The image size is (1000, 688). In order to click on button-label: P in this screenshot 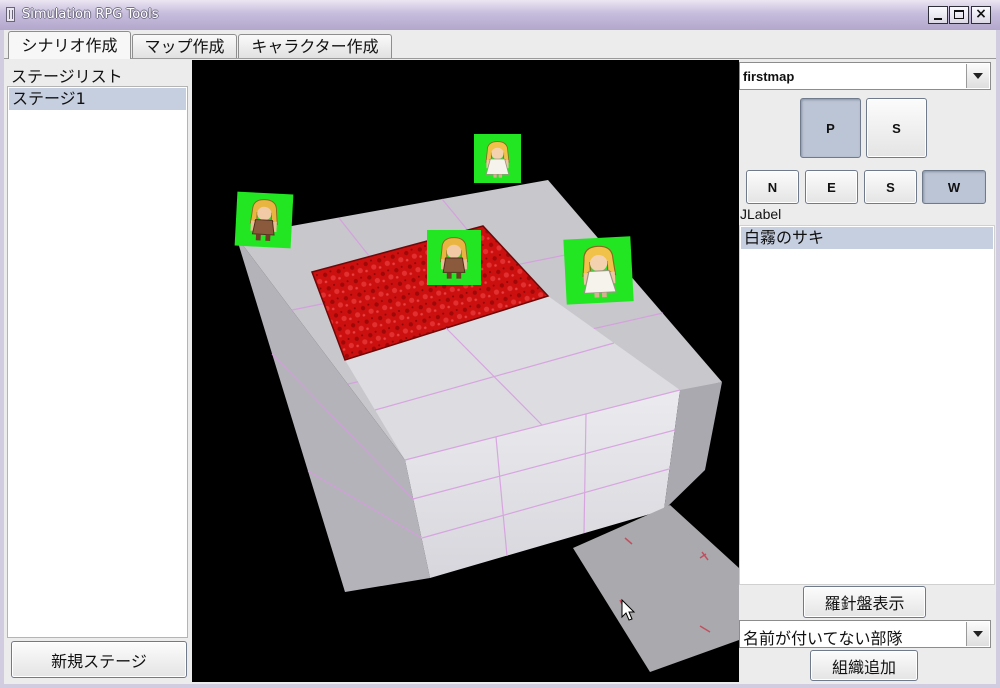, I will do `click(830, 128)`.